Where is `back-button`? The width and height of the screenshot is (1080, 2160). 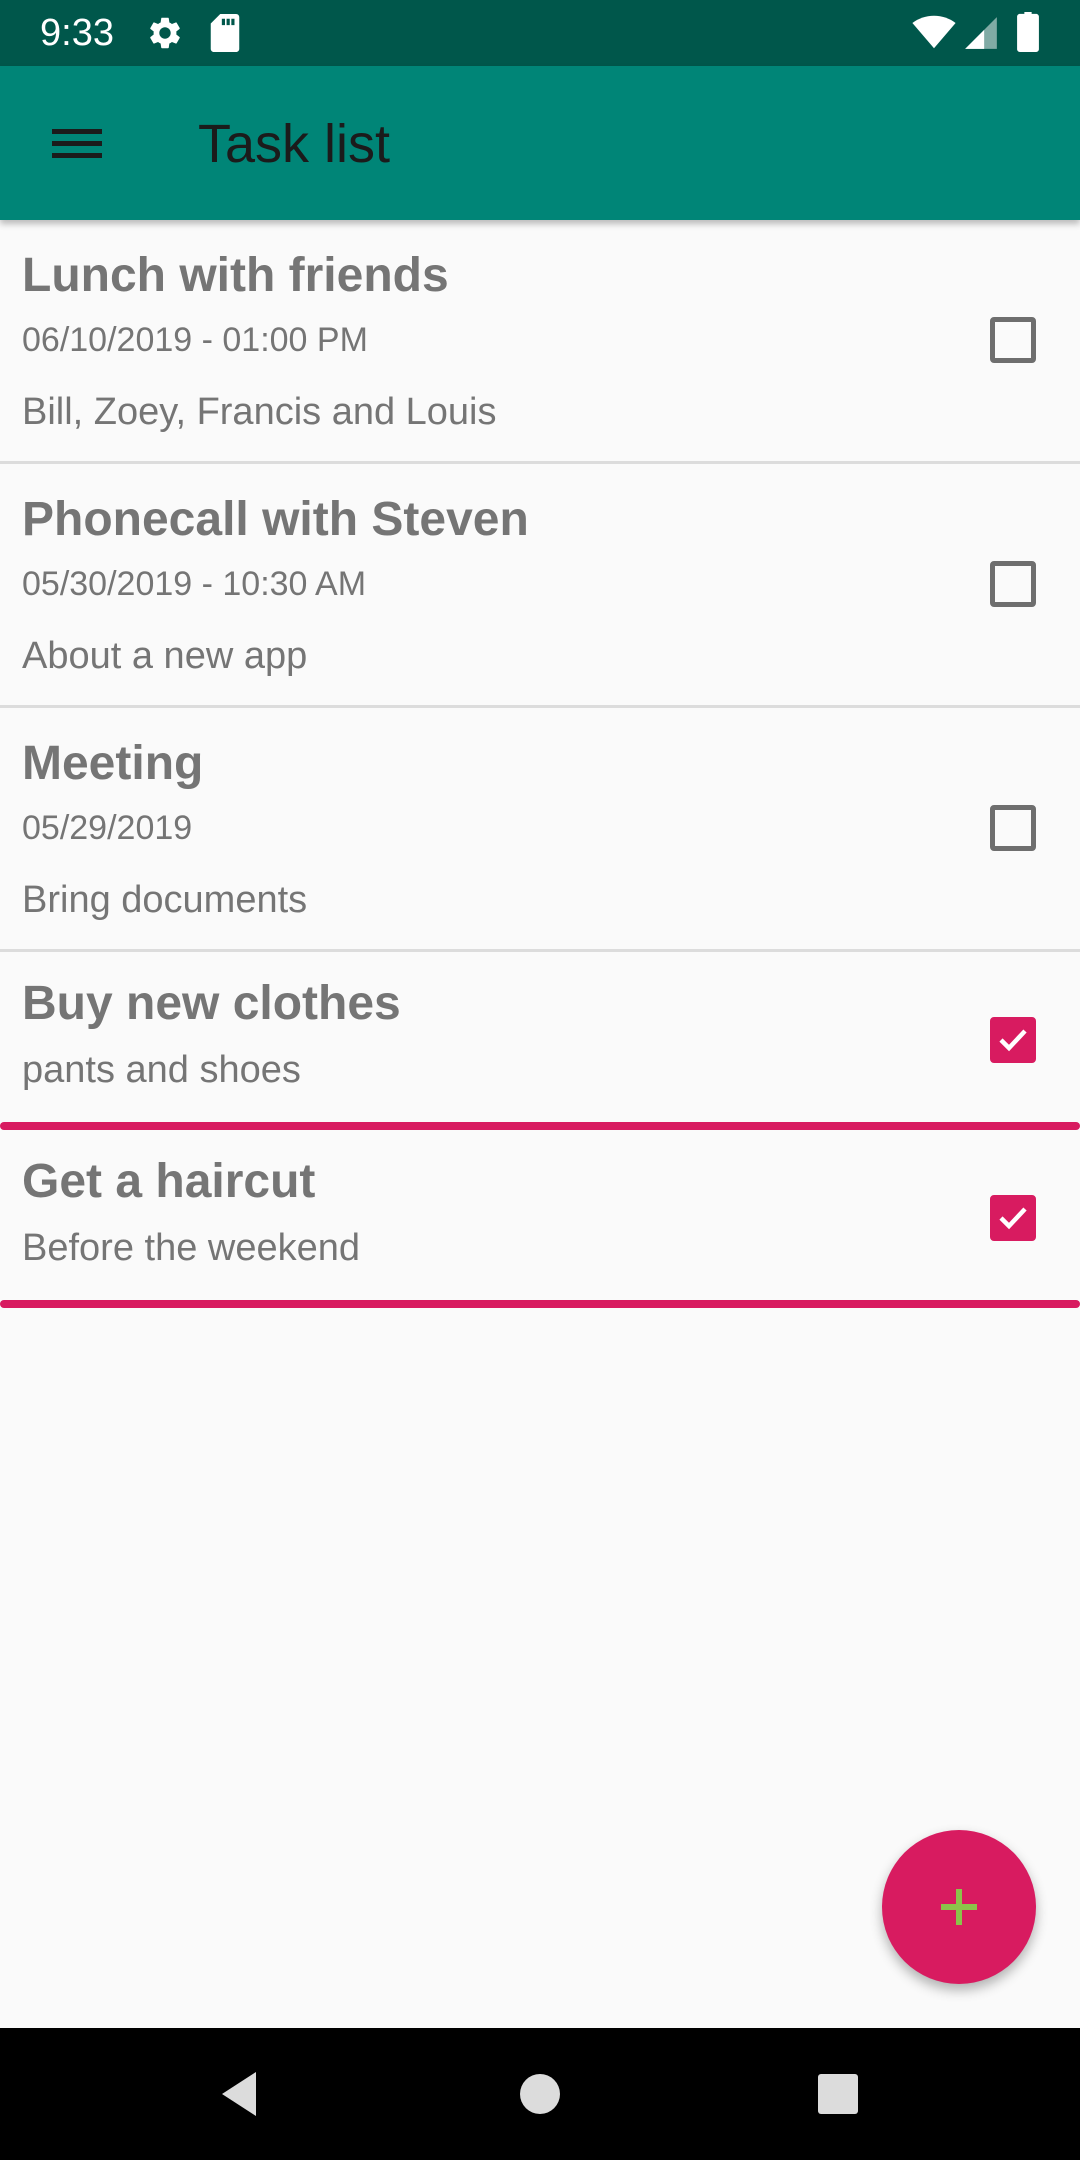
back-button is located at coordinates (240, 2096).